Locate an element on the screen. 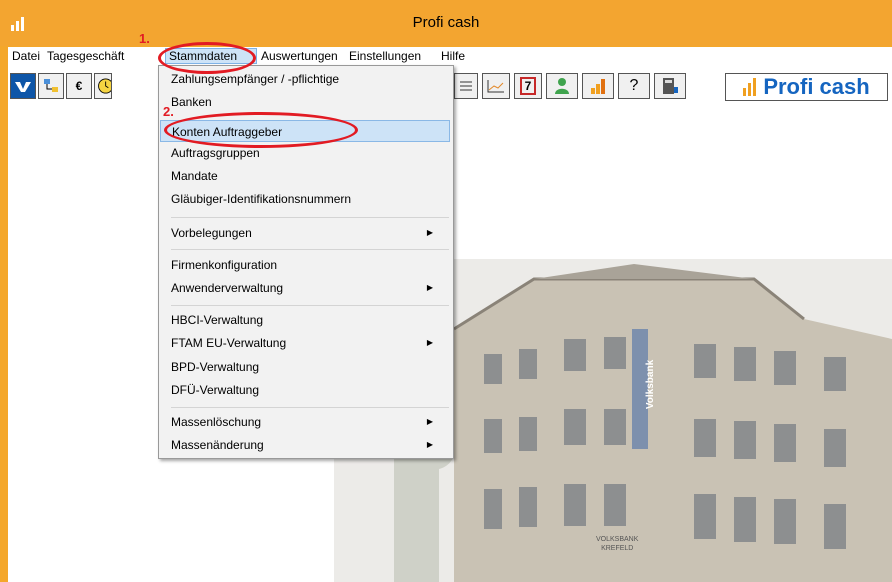  menu-item-firmenkonfiguration: Firmenkonfiguration is located at coordinates (306, 265).